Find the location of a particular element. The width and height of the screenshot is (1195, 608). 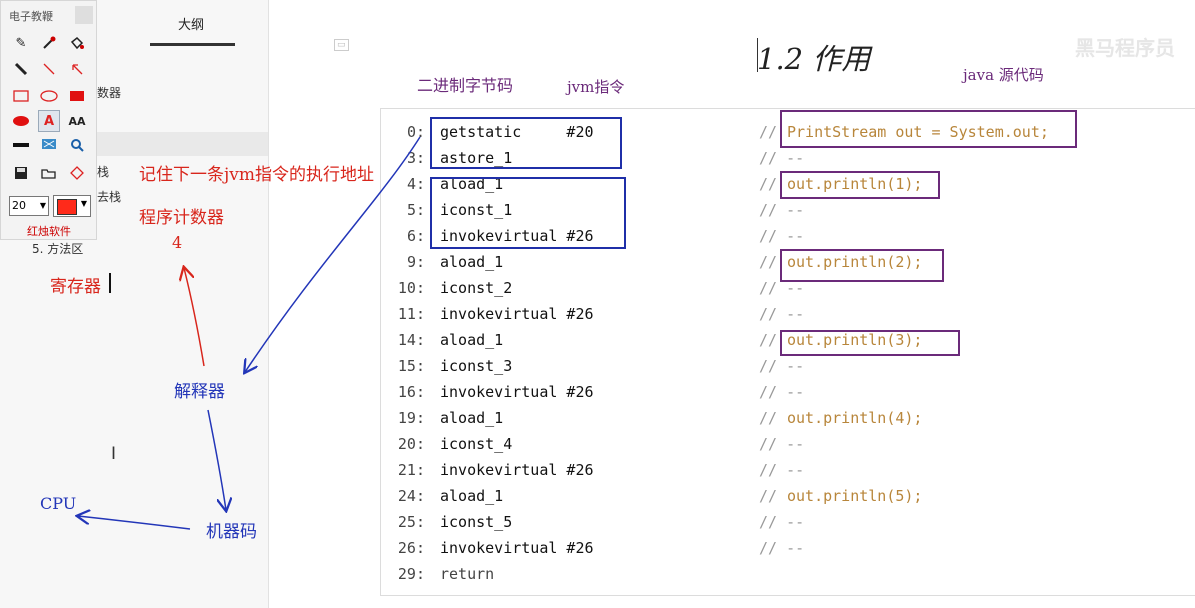

arrow-interpreter-to-counter is located at coordinates (194, 317).